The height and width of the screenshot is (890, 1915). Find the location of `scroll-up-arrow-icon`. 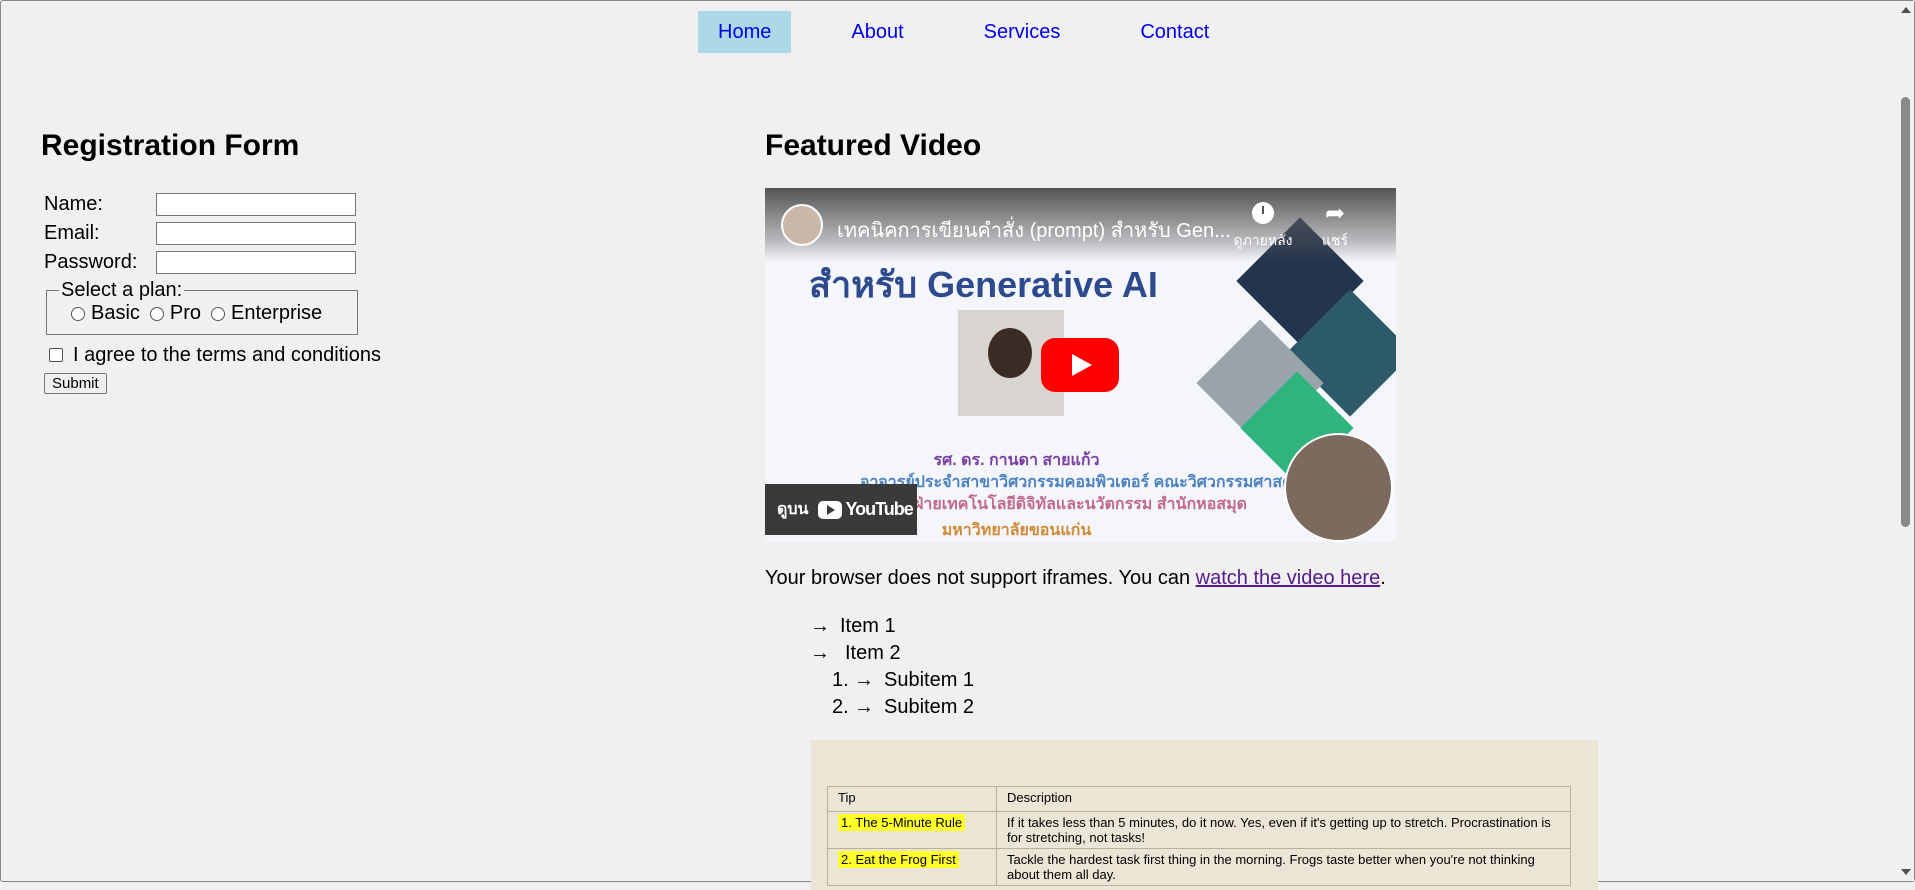

scroll-up-arrow-icon is located at coordinates (1906, 10).